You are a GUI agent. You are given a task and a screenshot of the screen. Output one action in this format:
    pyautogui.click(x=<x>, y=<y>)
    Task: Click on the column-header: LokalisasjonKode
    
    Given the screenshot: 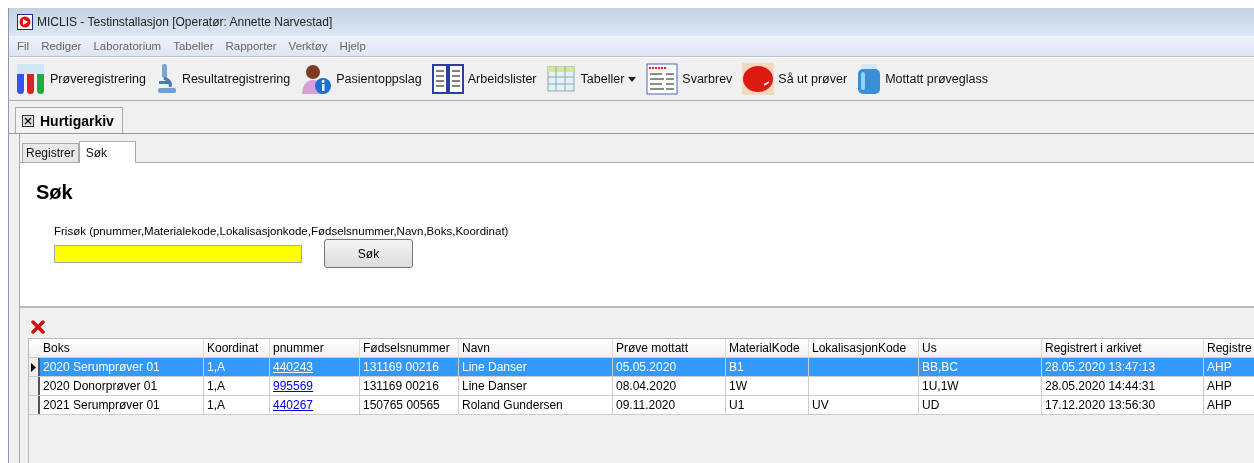 What is the action you would take?
    pyautogui.click(x=864, y=348)
    